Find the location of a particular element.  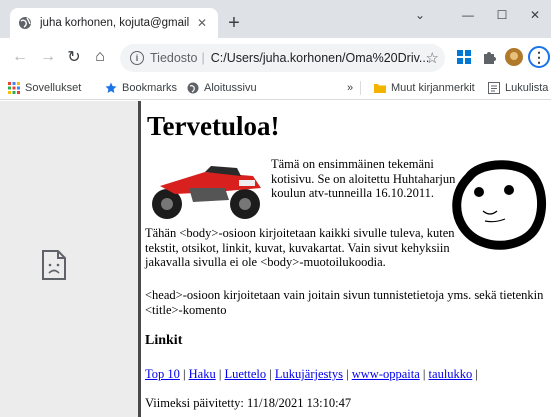

close-tab-icon: ✕ is located at coordinates (202, 23).